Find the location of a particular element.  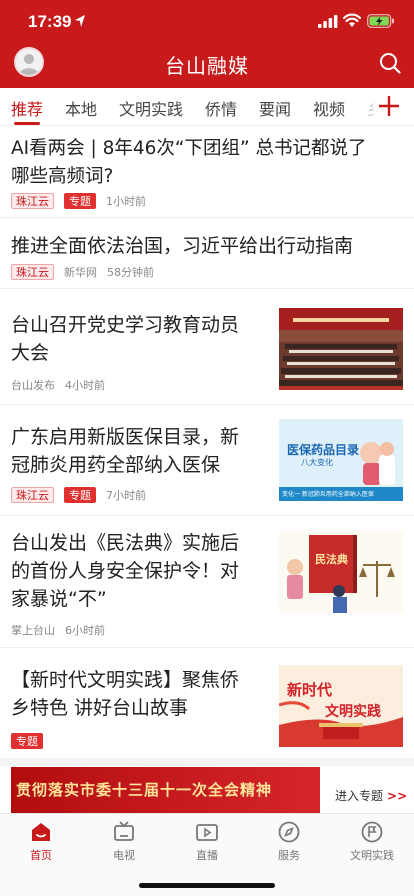

wifi-icon is located at coordinates (352, 20).